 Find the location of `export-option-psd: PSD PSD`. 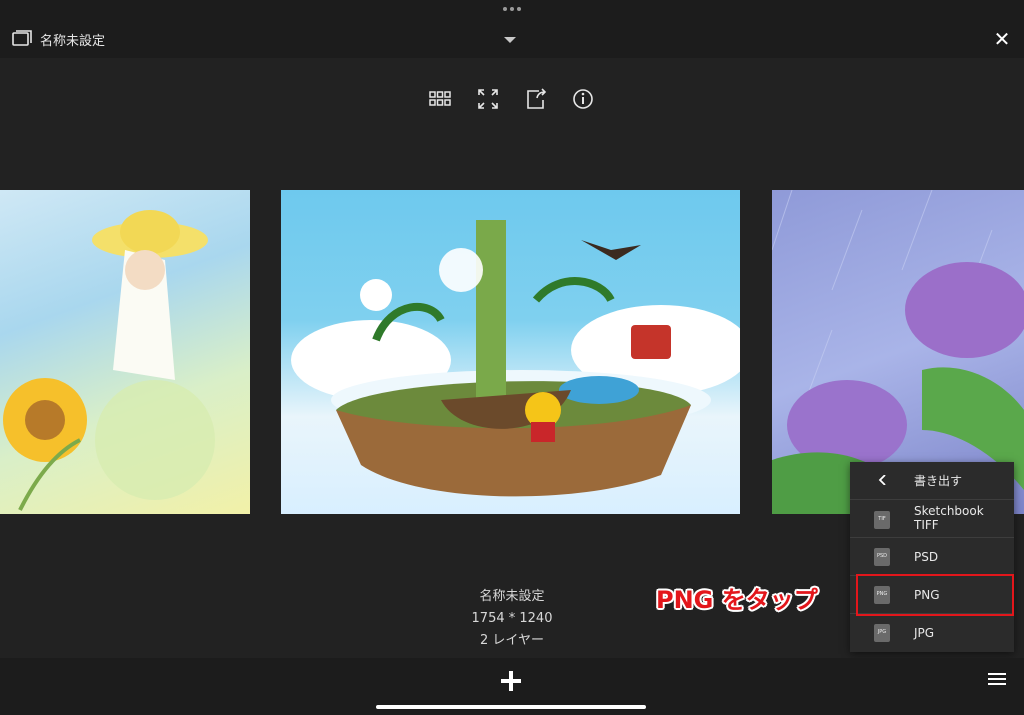

export-option-psd: PSD PSD is located at coordinates (932, 557).